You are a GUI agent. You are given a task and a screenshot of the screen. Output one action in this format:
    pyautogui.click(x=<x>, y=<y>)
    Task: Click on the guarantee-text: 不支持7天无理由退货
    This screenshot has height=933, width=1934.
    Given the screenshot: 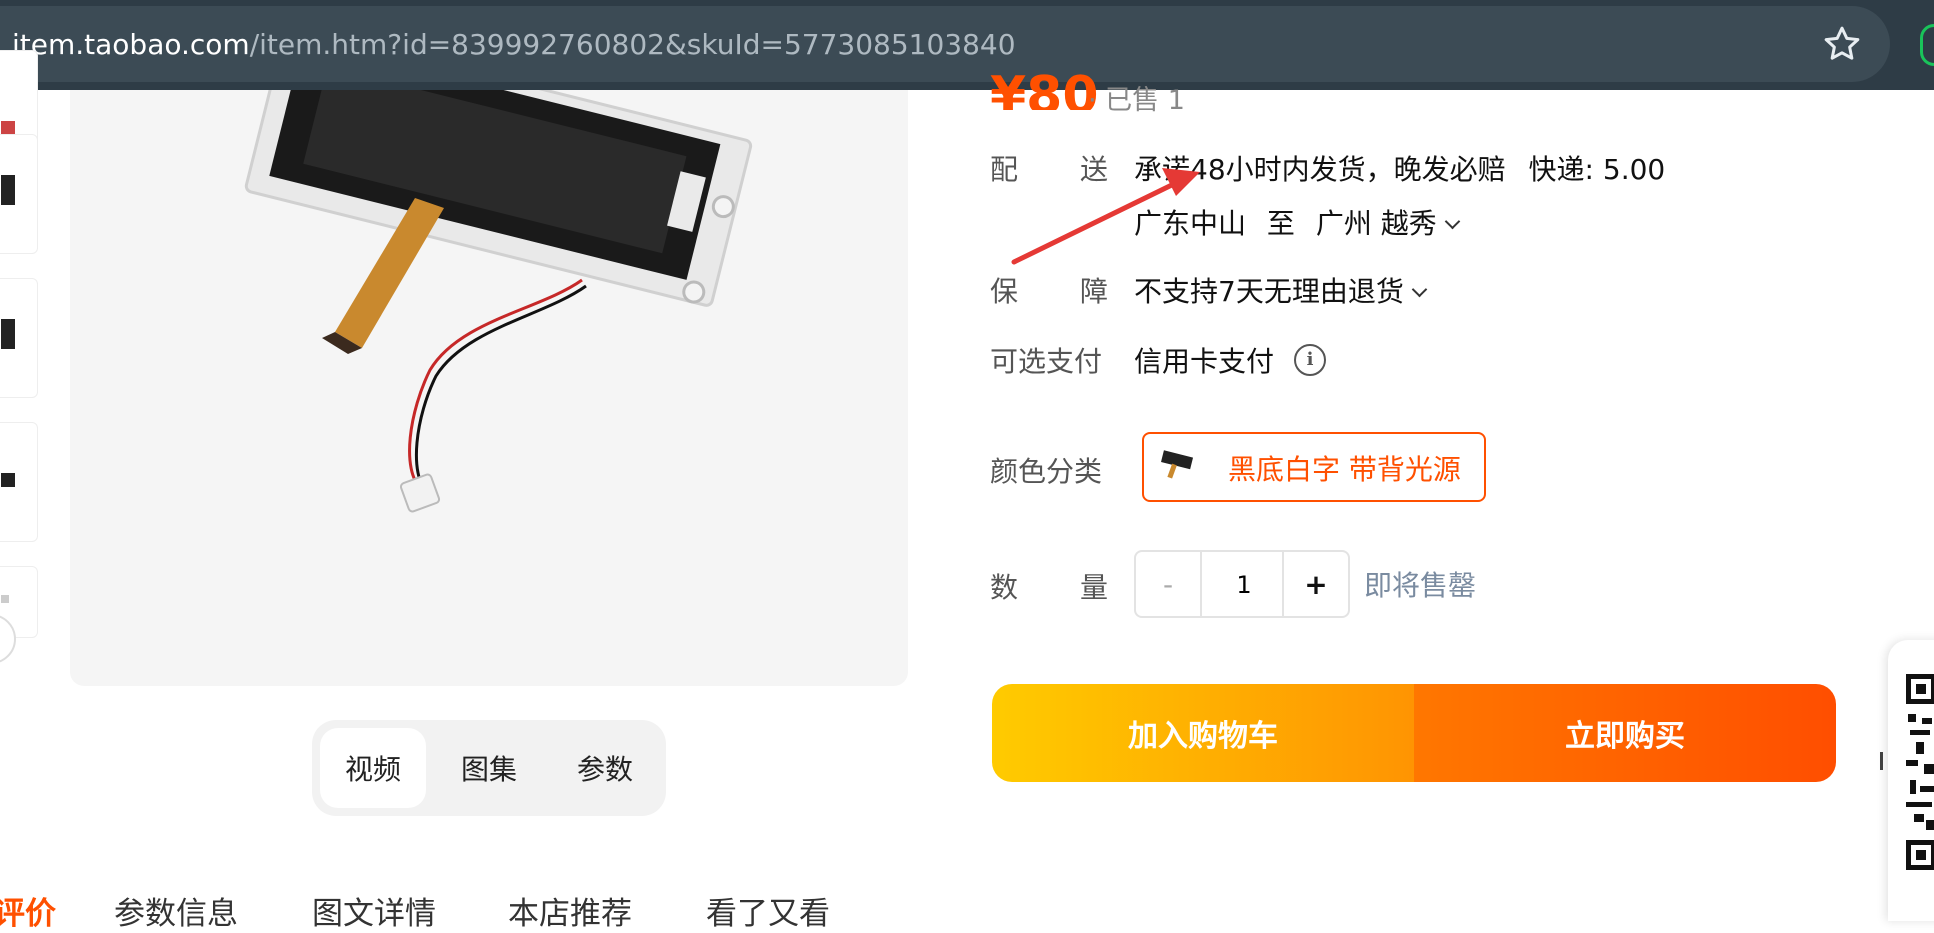 What is the action you would take?
    pyautogui.click(x=1269, y=291)
    